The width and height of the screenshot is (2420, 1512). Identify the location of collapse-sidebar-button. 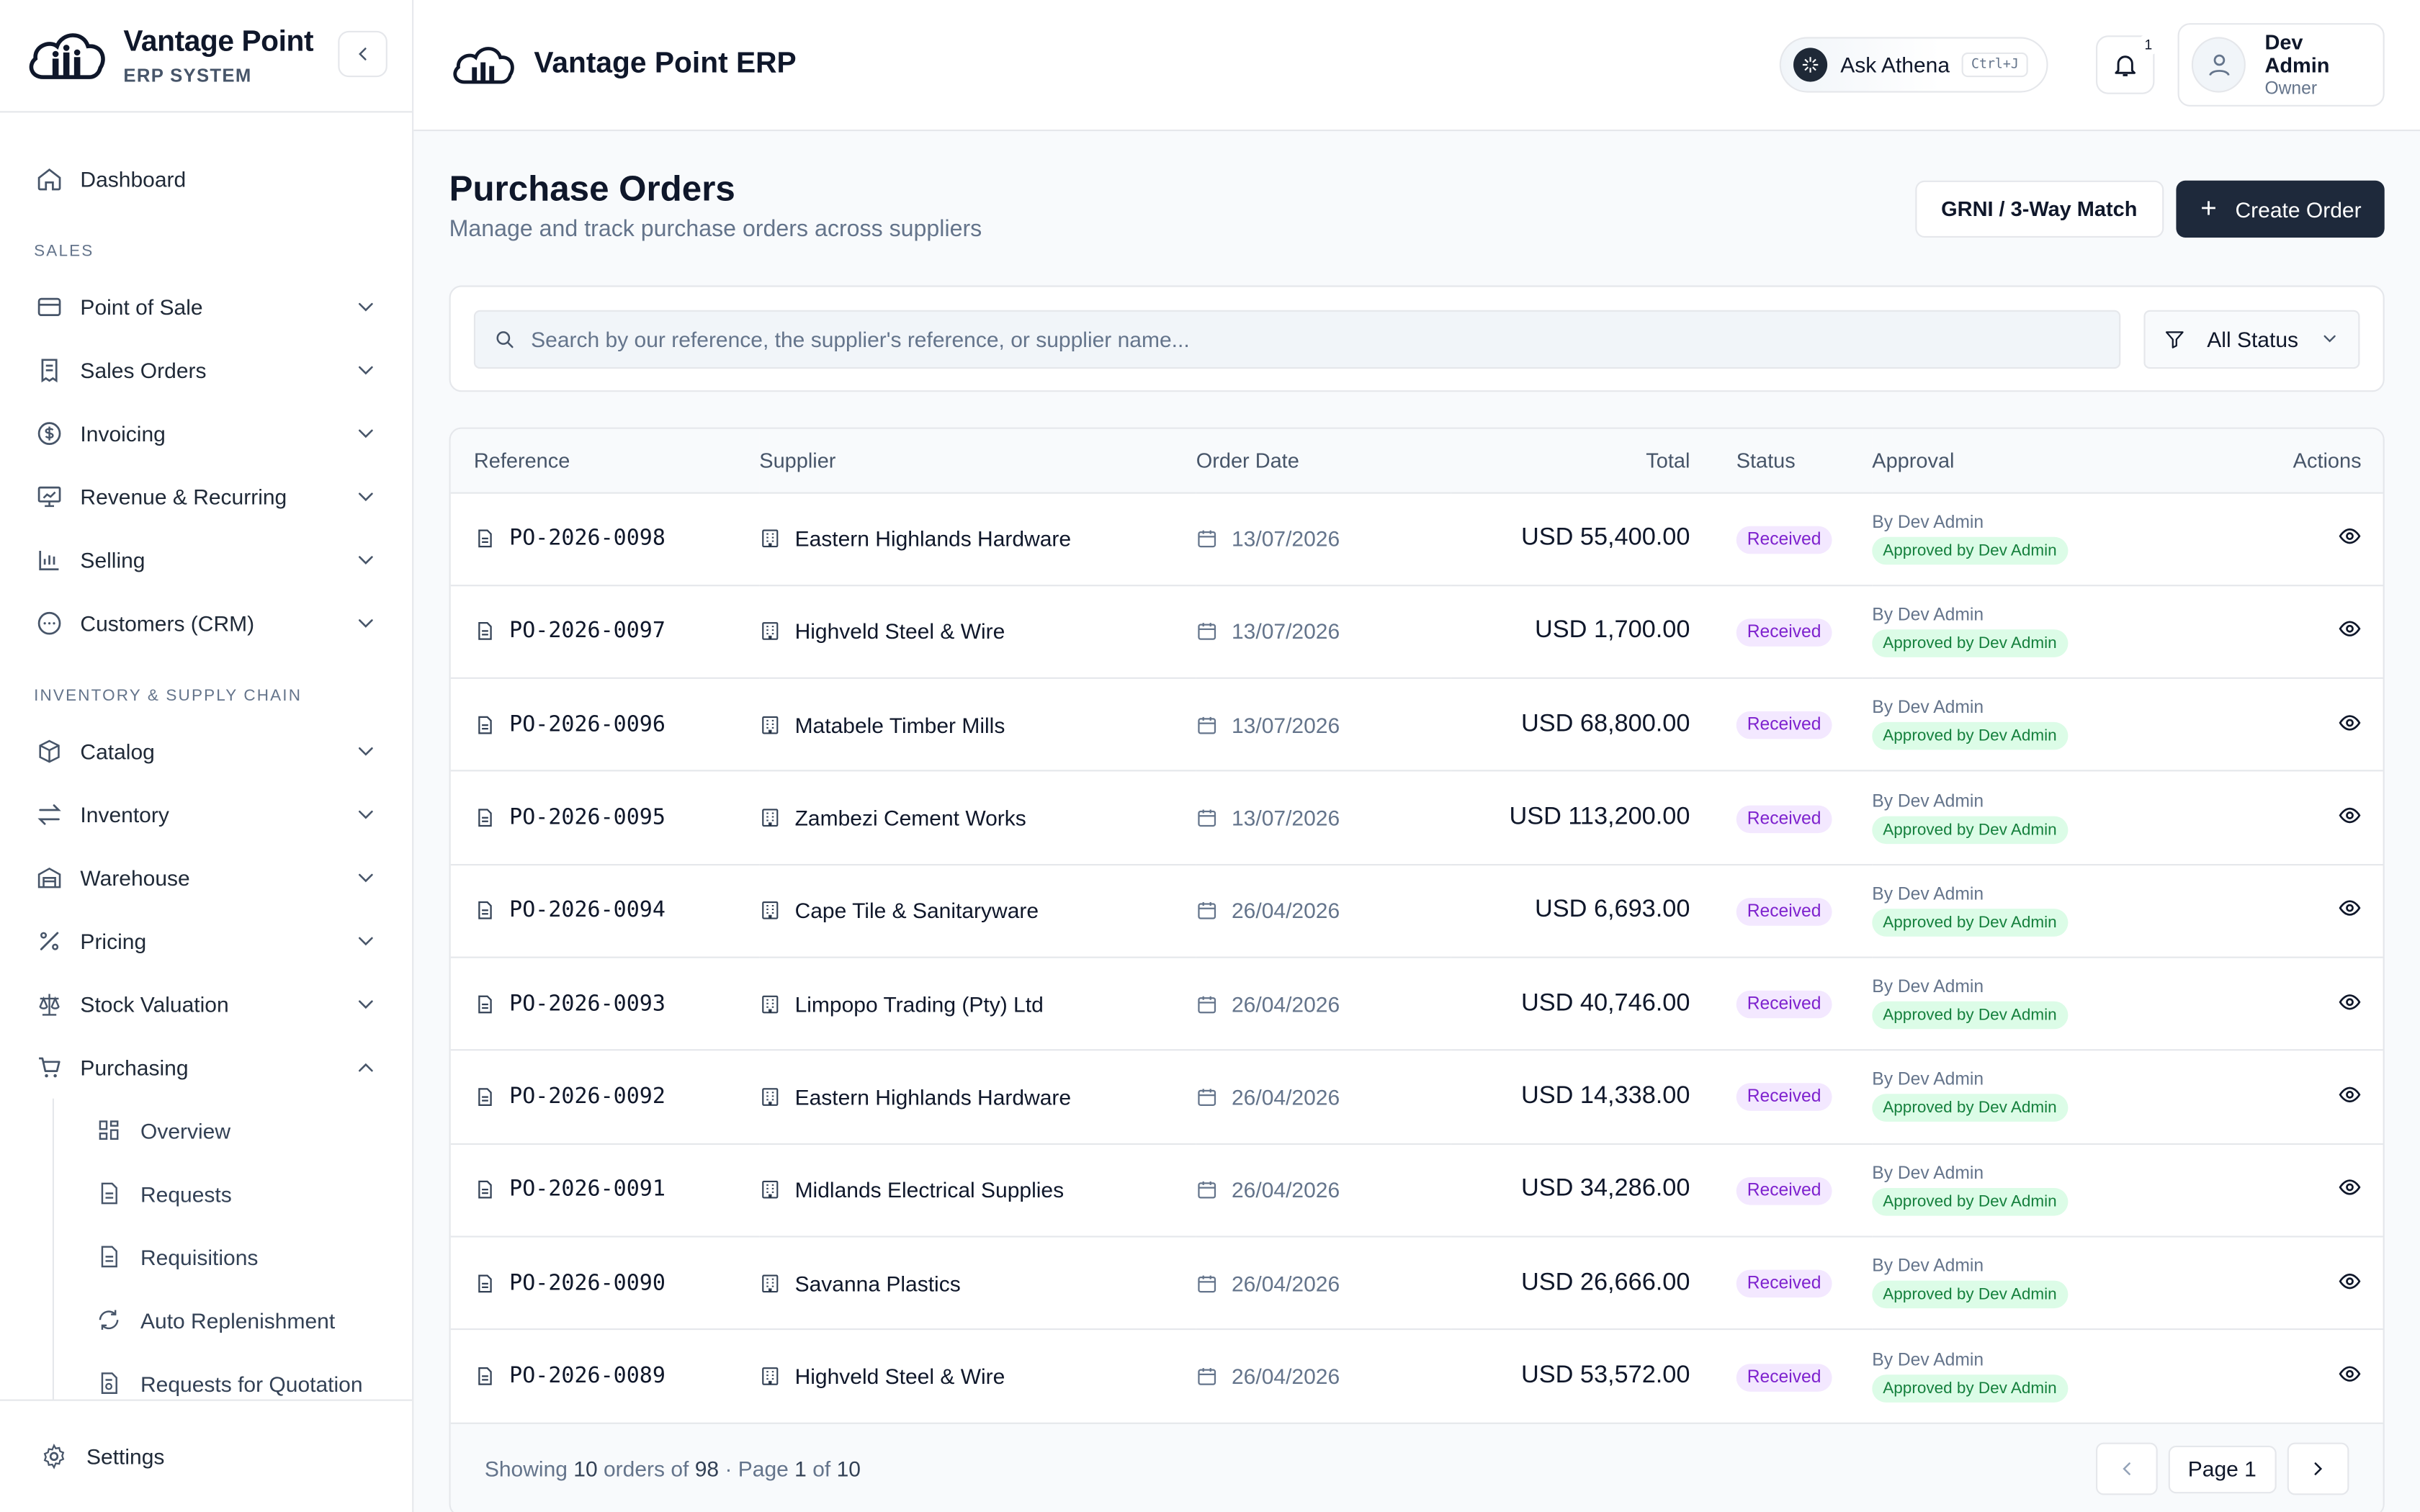
(362, 54).